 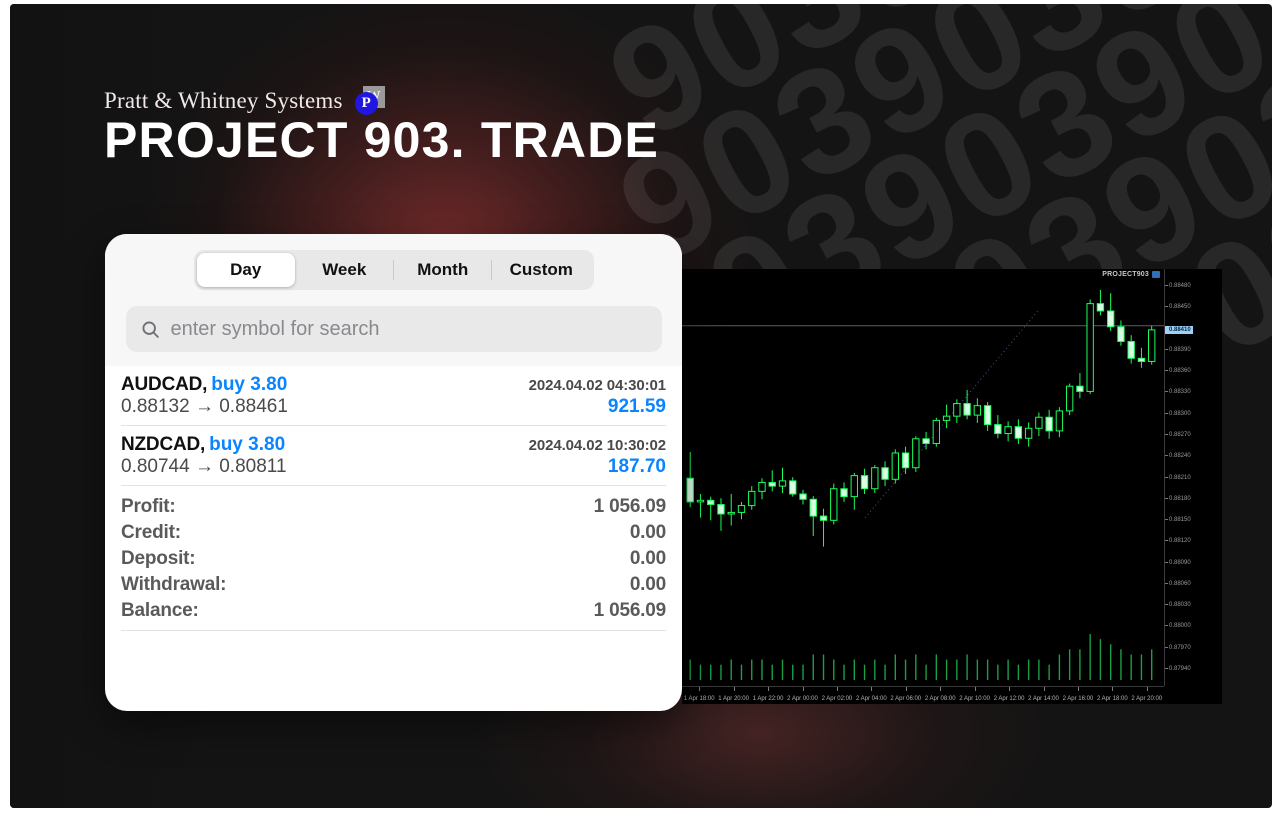 What do you see at coordinates (1178, 541) in the screenshot?
I see `price-axis-tick: 0.88120` at bounding box center [1178, 541].